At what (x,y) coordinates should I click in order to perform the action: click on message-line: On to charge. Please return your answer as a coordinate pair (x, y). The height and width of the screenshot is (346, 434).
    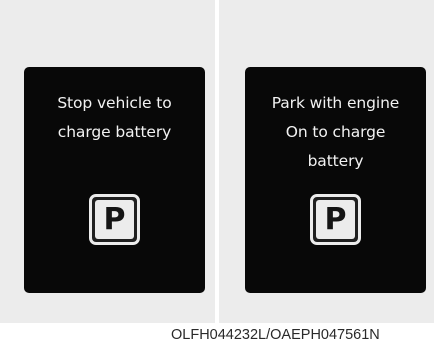
    Looking at the image, I should click on (335, 132).